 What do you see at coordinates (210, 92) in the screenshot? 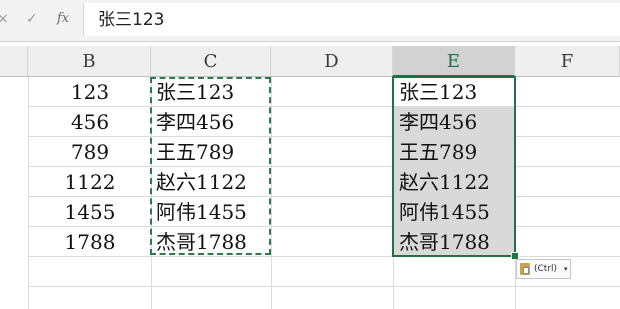
I see `cell-c1: 张三123` at bounding box center [210, 92].